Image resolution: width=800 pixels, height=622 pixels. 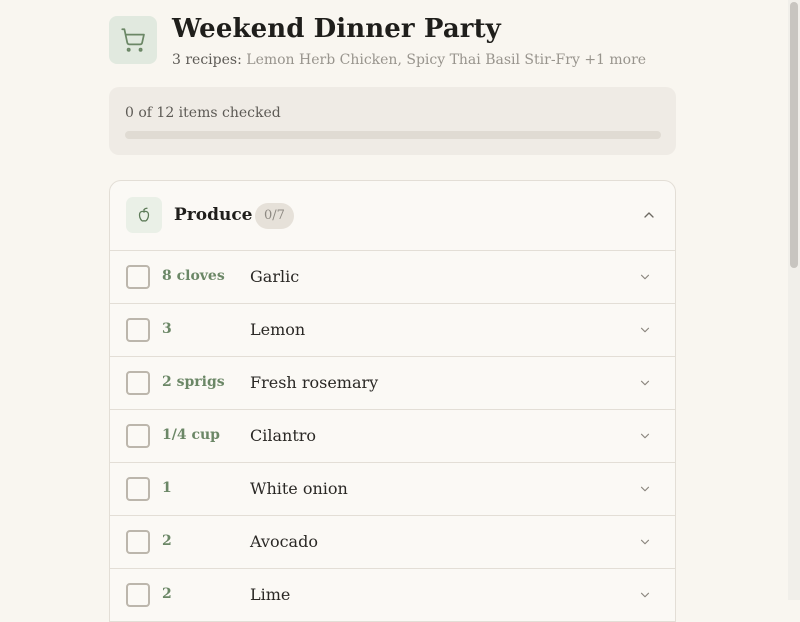 I want to click on cart-icon, so click(x=133, y=40).